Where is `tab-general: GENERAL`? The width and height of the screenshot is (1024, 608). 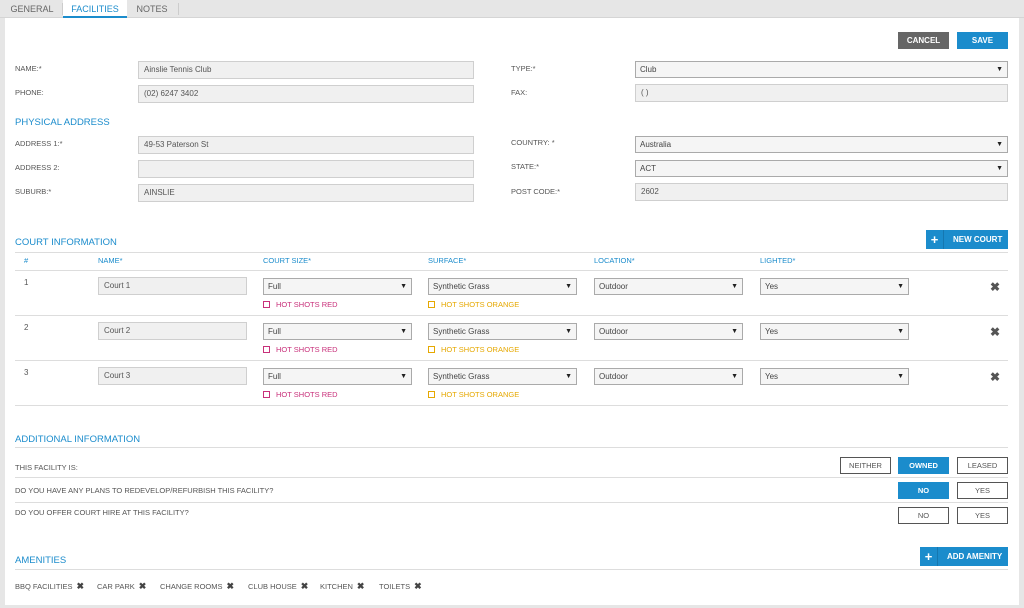 tab-general: GENERAL is located at coordinates (32, 9).